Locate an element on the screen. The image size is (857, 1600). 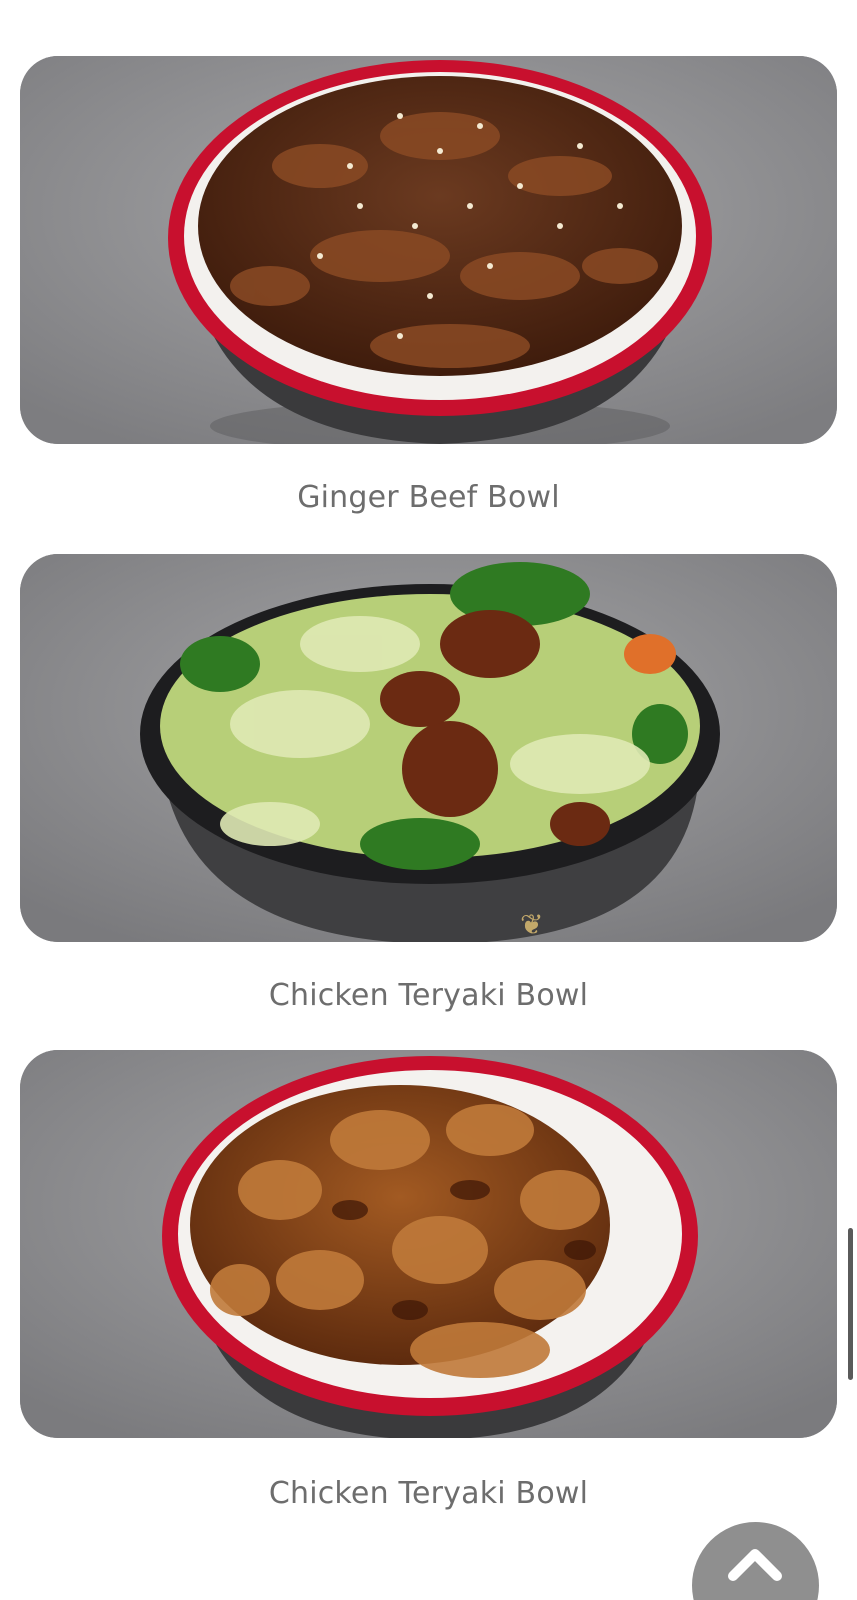
item-caption-chicken-teriyaki-2: Chicken Teryaki Bowl is located at coordinates (428, 1493).